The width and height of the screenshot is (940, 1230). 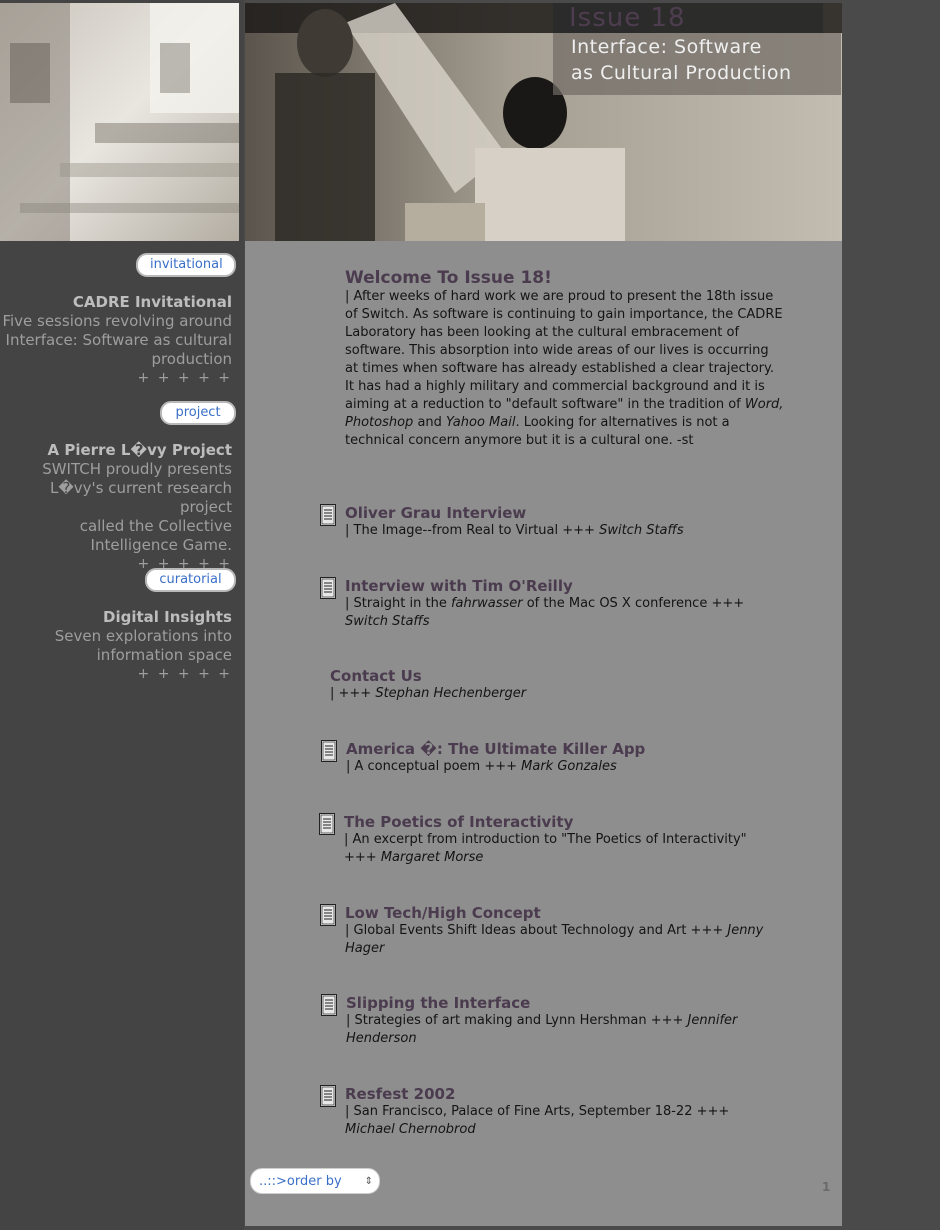 I want to click on curatorial-button: curatorial, so click(x=190, y=580).